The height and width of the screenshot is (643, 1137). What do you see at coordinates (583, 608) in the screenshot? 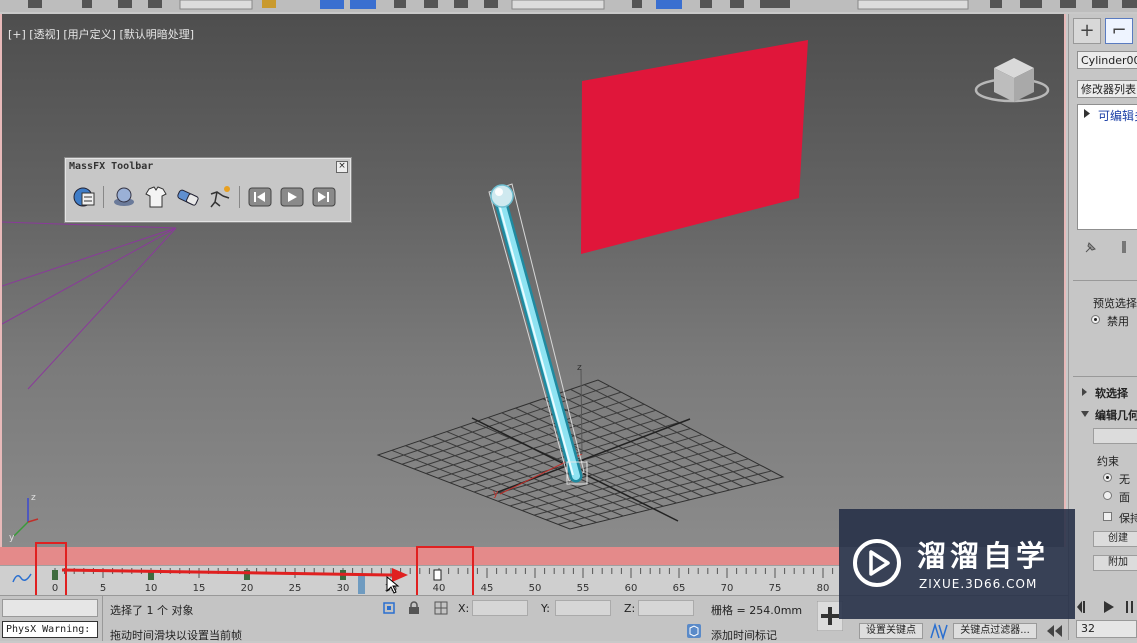
I see `y-coordinate-field` at bounding box center [583, 608].